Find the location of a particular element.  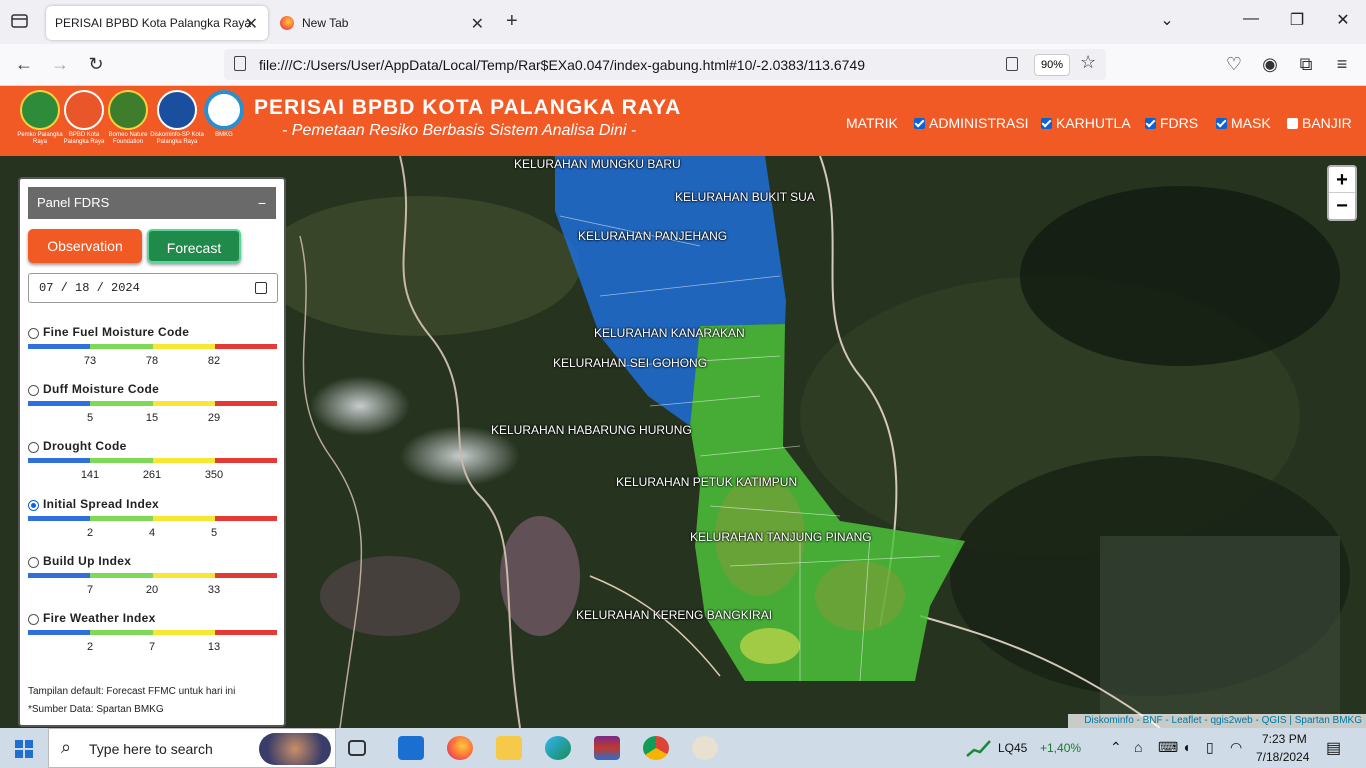

tab-label: PERISAI BPBD Kota Palangka Raya is located at coordinates (153, 23).